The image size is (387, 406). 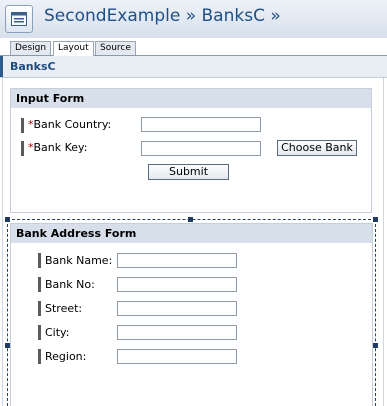 I want to click on resize-handle-right, so click(x=375, y=345).